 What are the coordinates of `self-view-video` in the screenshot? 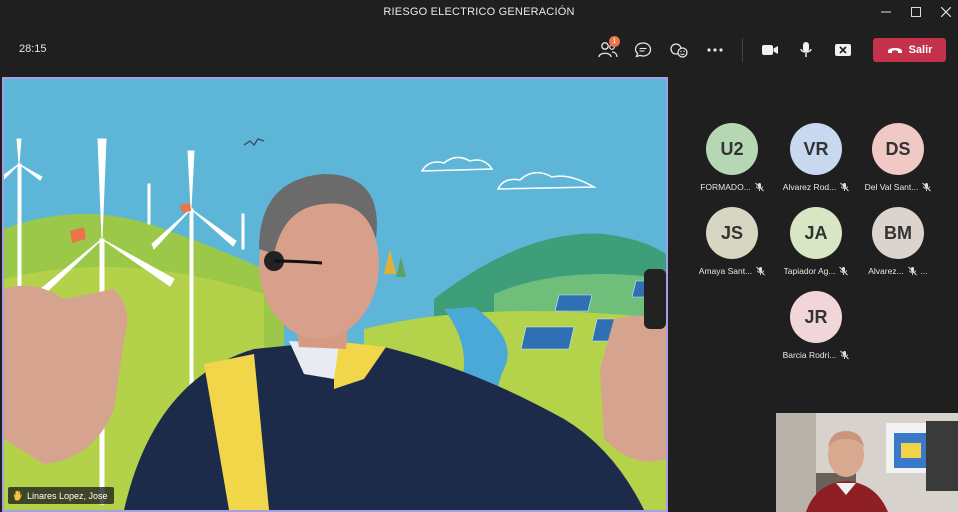 It's located at (867, 462).